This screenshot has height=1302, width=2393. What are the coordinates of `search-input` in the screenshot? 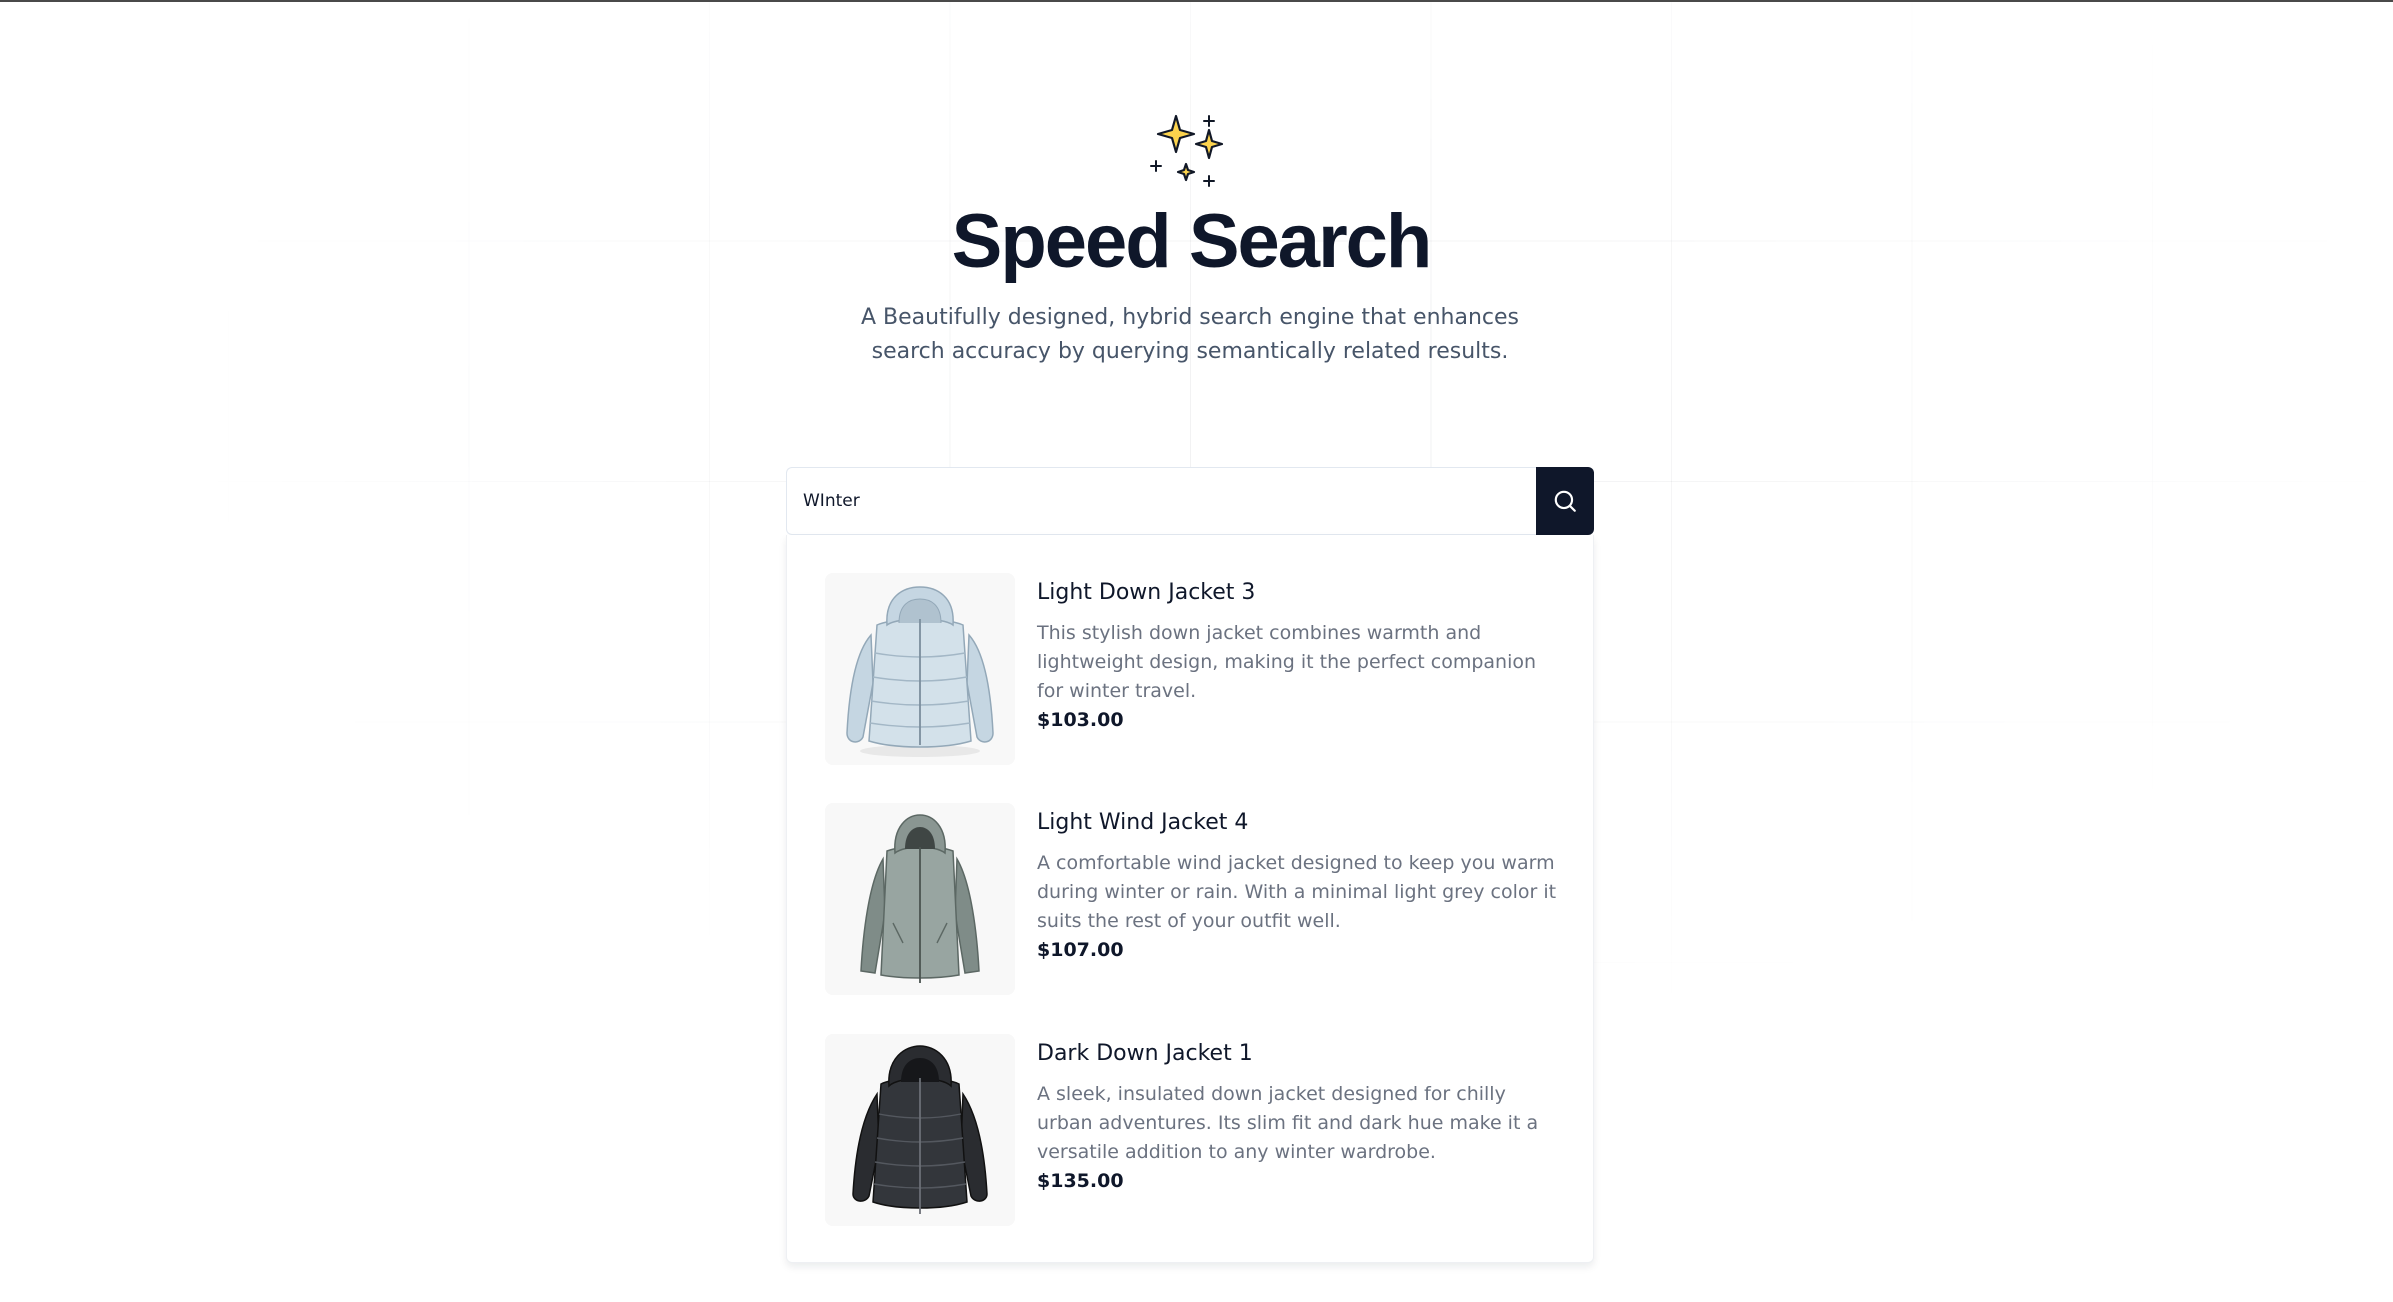 It's located at (1161, 501).